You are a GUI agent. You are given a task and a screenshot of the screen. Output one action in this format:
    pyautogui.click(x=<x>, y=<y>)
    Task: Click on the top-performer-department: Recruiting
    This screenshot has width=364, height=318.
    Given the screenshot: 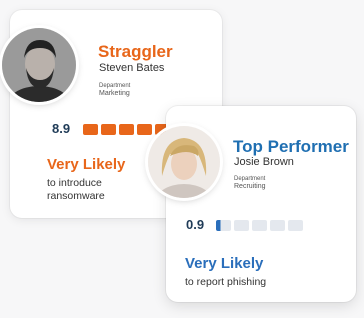 What is the action you would take?
    pyautogui.click(x=250, y=186)
    